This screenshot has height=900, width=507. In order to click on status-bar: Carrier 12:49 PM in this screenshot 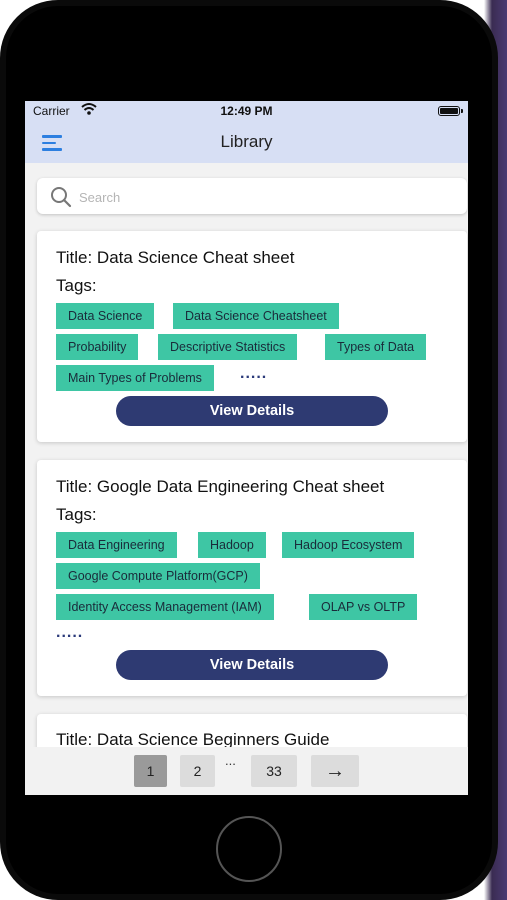, I will do `click(246, 111)`.